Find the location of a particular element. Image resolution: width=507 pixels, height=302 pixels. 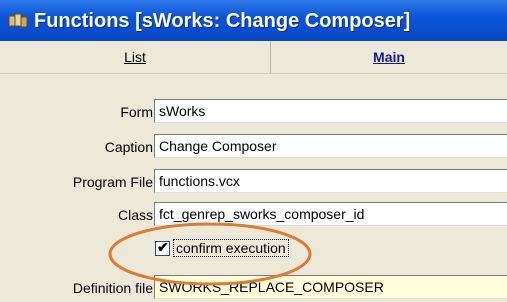

app-icon is located at coordinates (18, 20).